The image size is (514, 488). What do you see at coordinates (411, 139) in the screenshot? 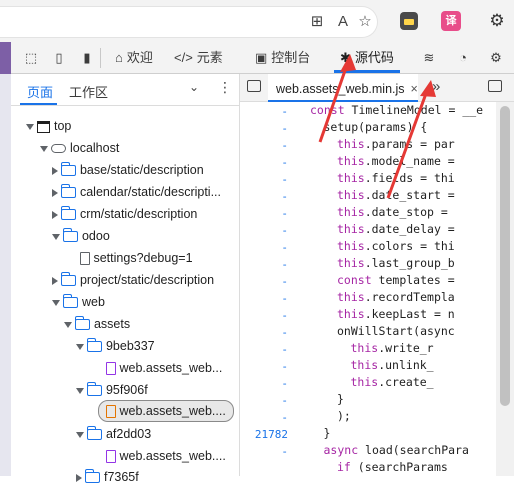
I see `arrow-to-more-tabs` at bounding box center [411, 139].